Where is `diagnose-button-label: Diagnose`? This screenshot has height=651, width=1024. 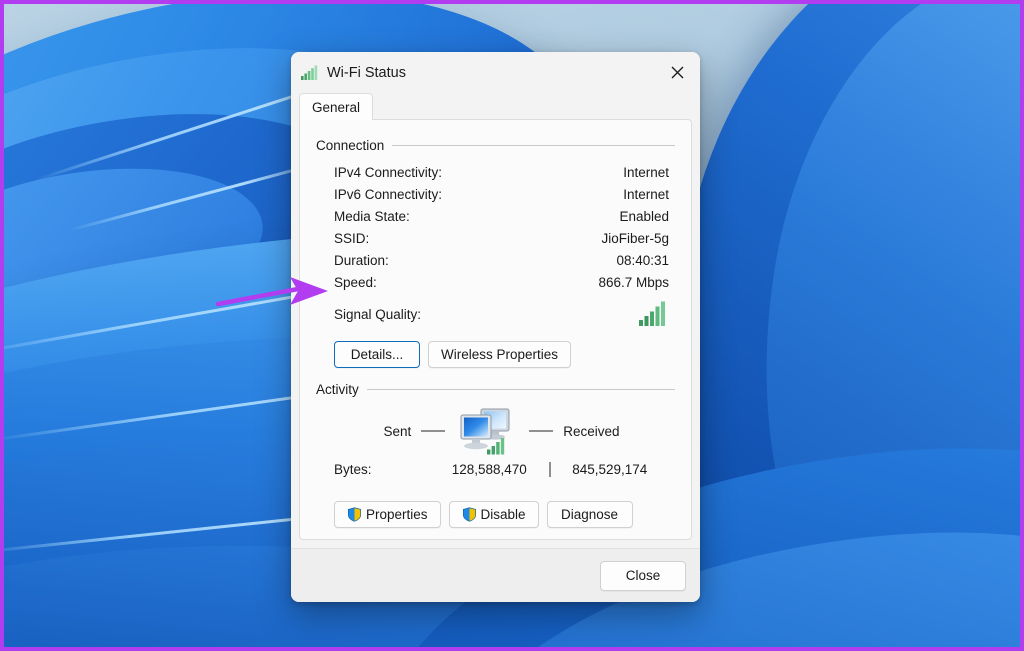 diagnose-button-label: Diagnose is located at coordinates (590, 514).